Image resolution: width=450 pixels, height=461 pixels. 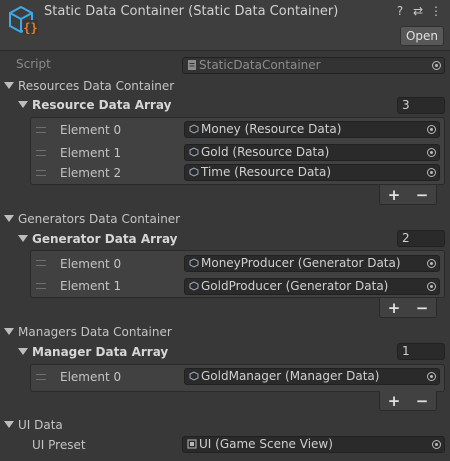 I want to click on generator-array-label: Generator Data Array, so click(x=105, y=239).